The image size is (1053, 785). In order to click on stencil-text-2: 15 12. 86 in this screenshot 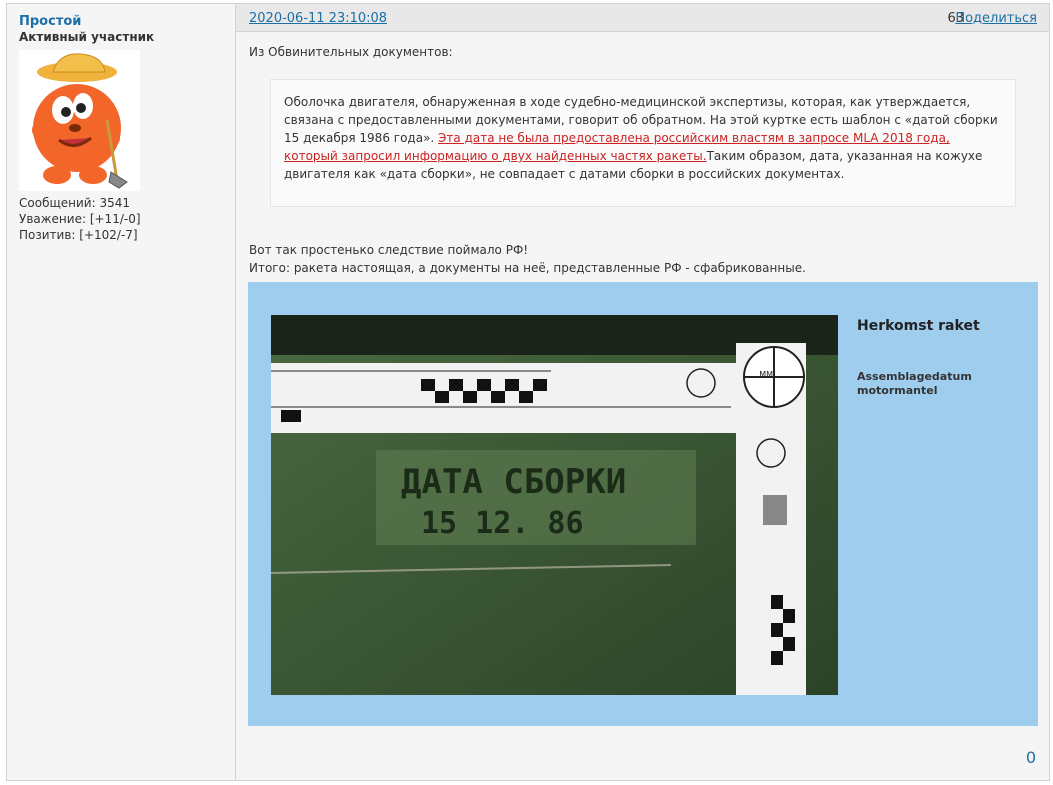, I will do `click(502, 523)`.